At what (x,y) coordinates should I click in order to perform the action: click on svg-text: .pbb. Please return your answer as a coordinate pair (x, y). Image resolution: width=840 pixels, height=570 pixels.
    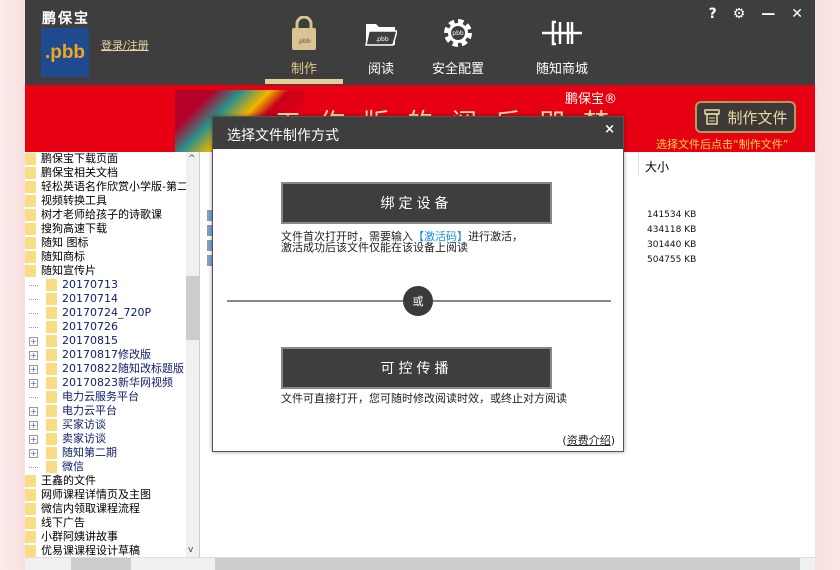
    Looking at the image, I should click on (304, 41).